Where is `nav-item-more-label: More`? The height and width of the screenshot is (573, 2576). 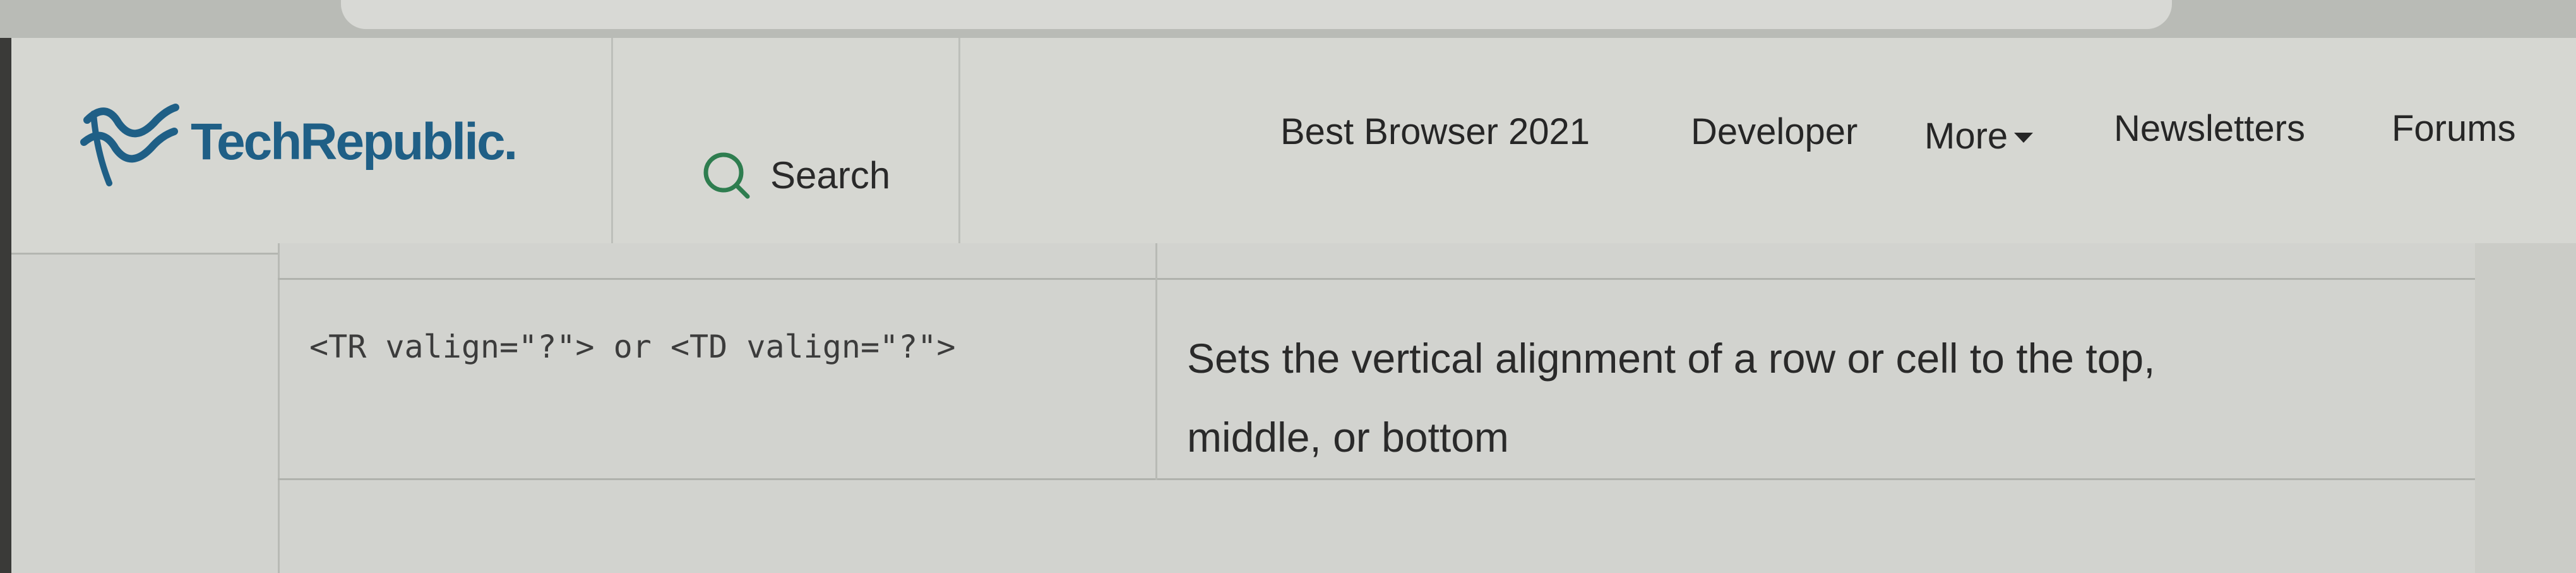 nav-item-more-label: More is located at coordinates (1966, 136).